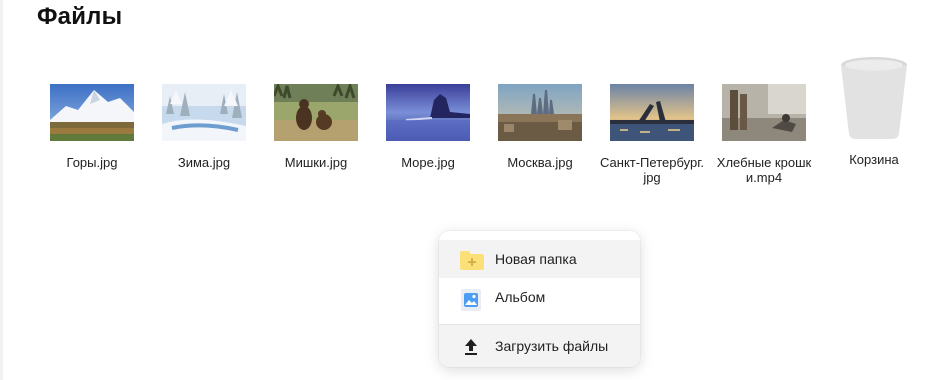  What do you see at coordinates (428, 112) in the screenshot?
I see `sea-thumbnail` at bounding box center [428, 112].